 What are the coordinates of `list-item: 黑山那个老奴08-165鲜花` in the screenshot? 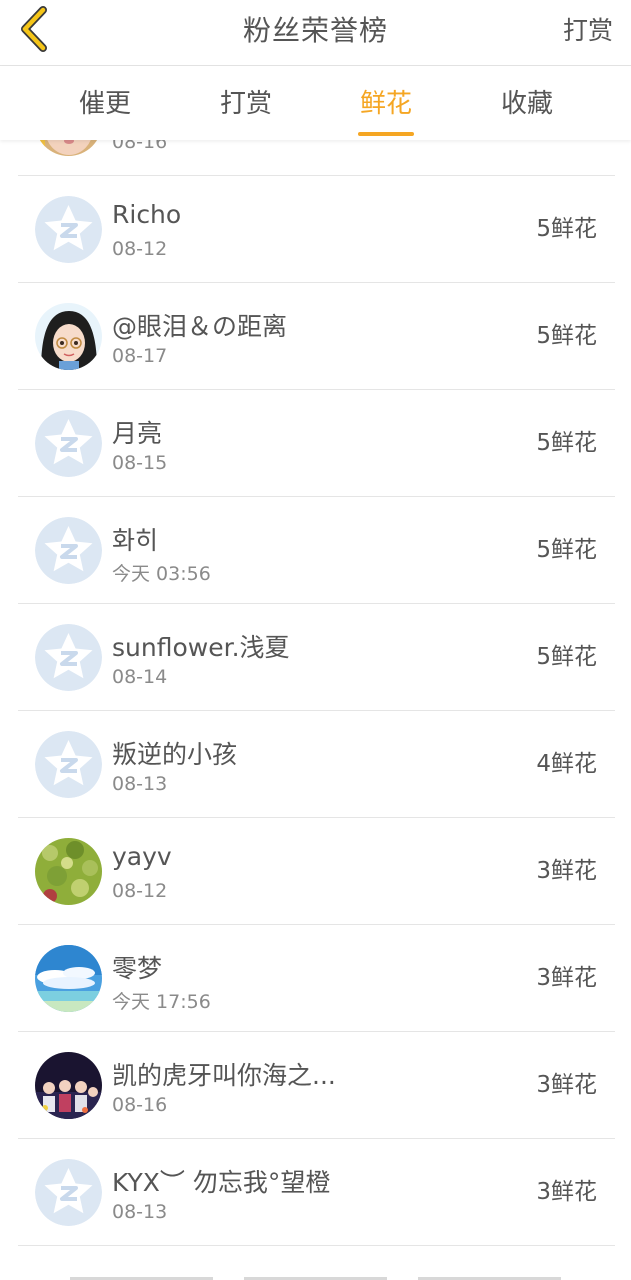 It's located at (316, 158).